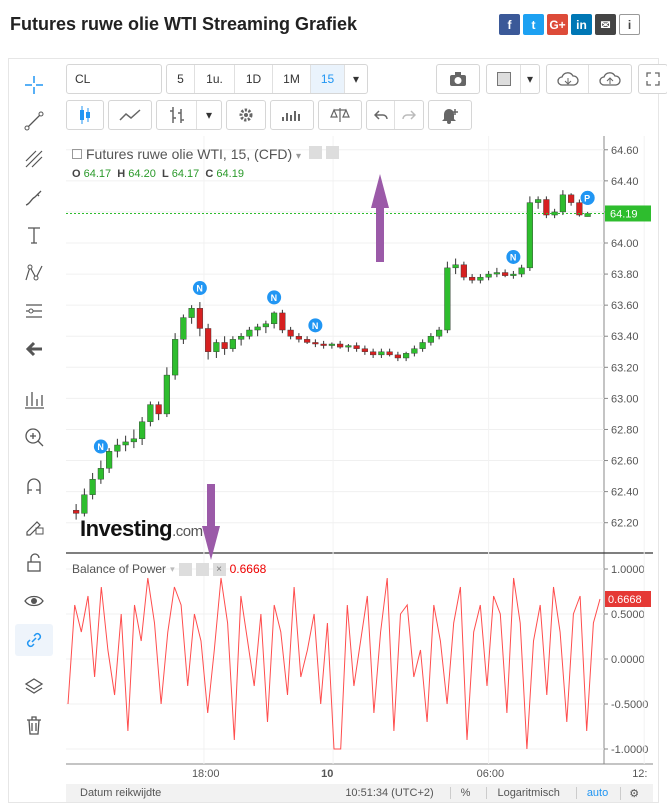 The width and height of the screenshot is (667, 805). Describe the element at coordinates (328, 79) in the screenshot. I see `interval-15: 15` at that location.